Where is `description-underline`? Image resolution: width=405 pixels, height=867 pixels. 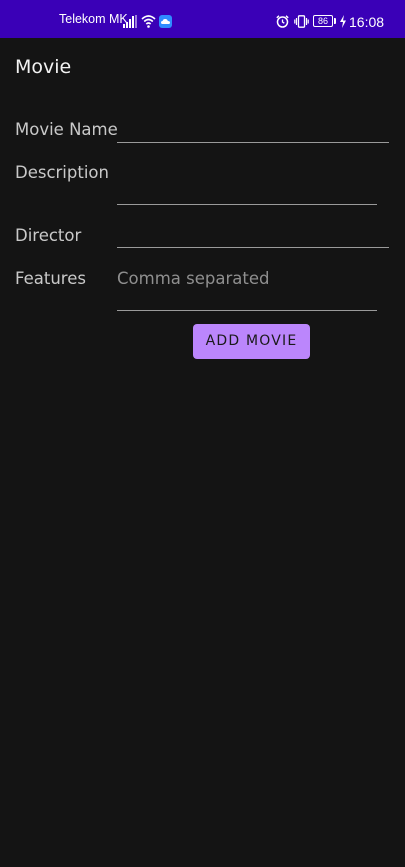
description-underline is located at coordinates (247, 204).